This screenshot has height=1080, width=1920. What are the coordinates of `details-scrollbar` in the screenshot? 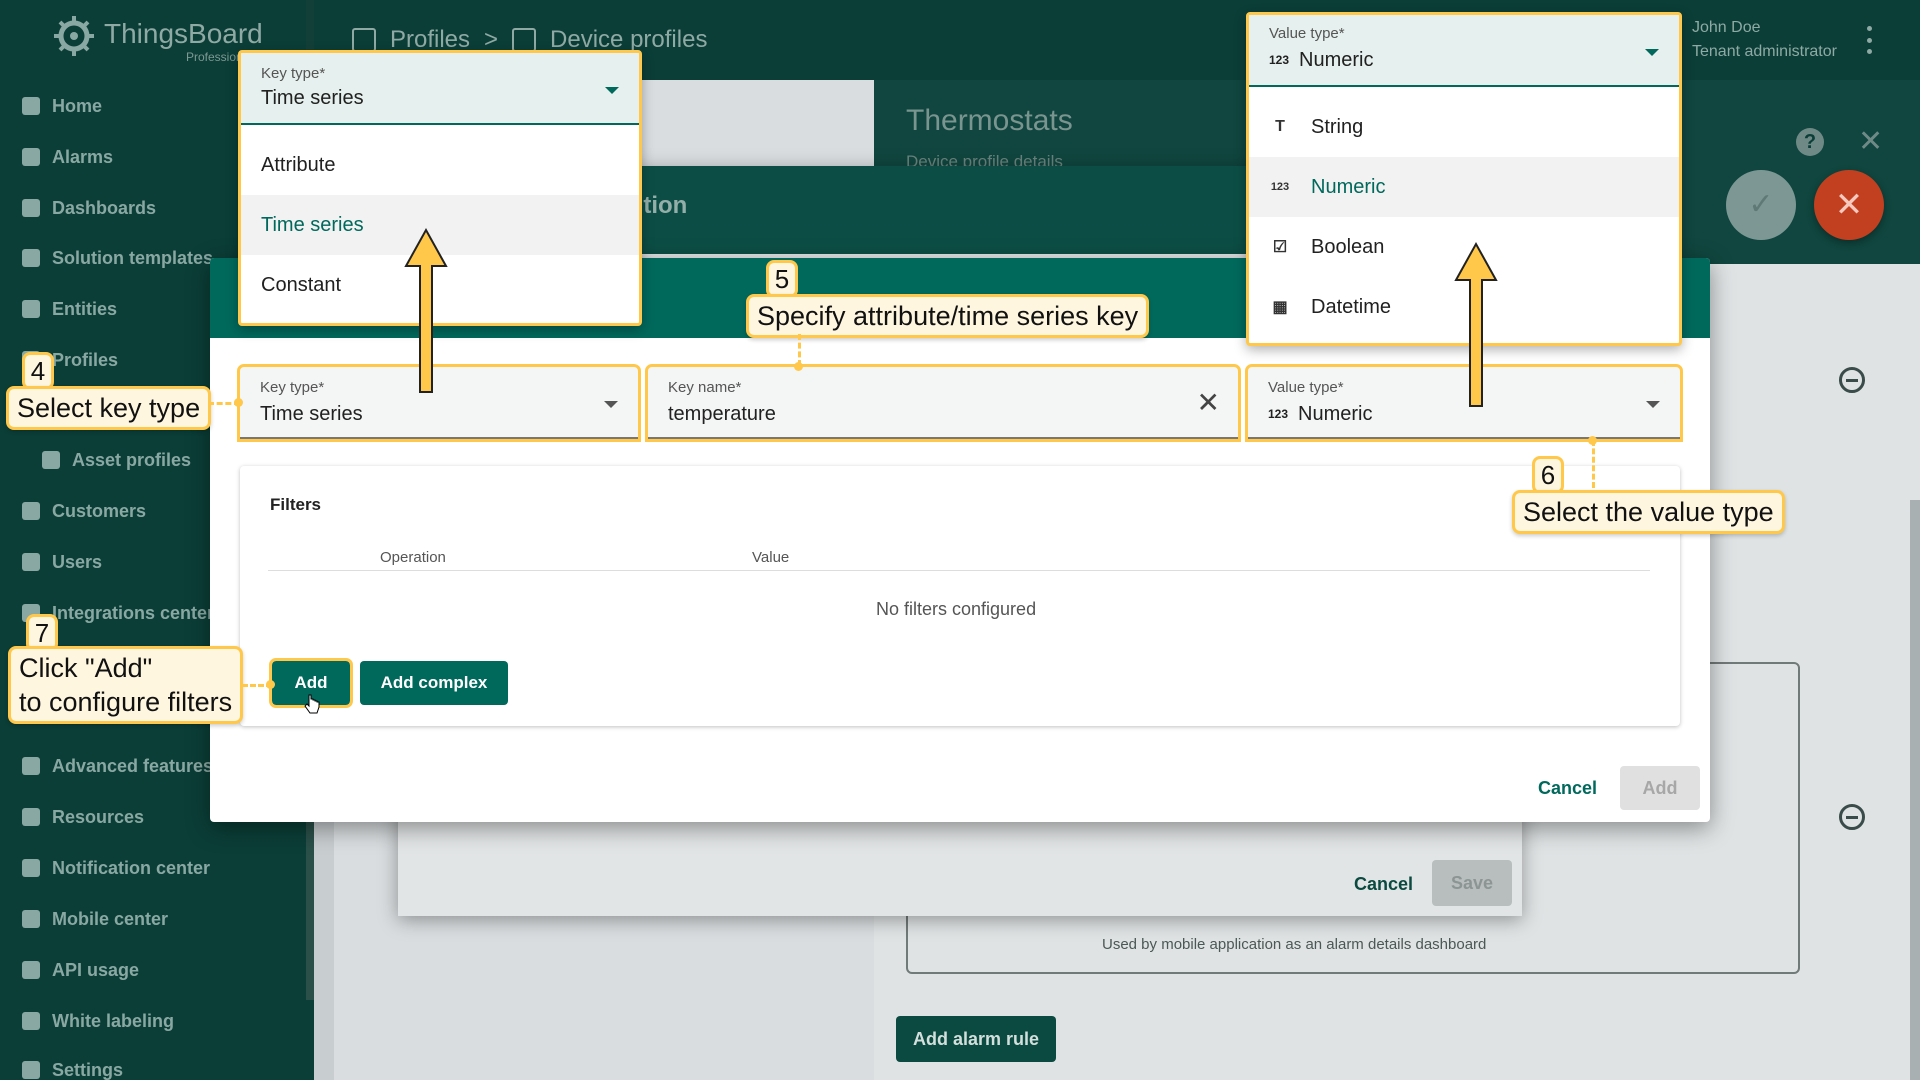 It's located at (1915, 790).